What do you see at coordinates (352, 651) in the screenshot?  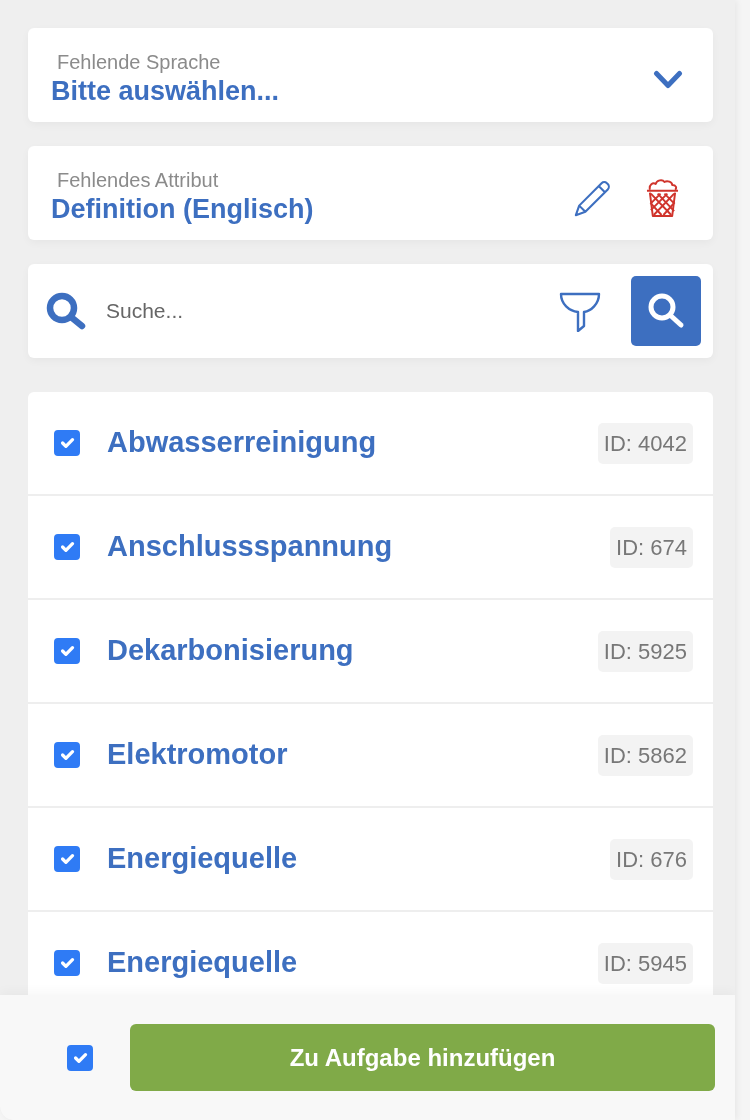 I see `item-title: Dekarbonisierung` at bounding box center [352, 651].